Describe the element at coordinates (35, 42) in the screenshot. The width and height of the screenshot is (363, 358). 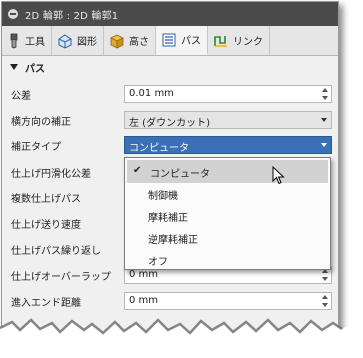
I see `tab-label: 工具` at that location.